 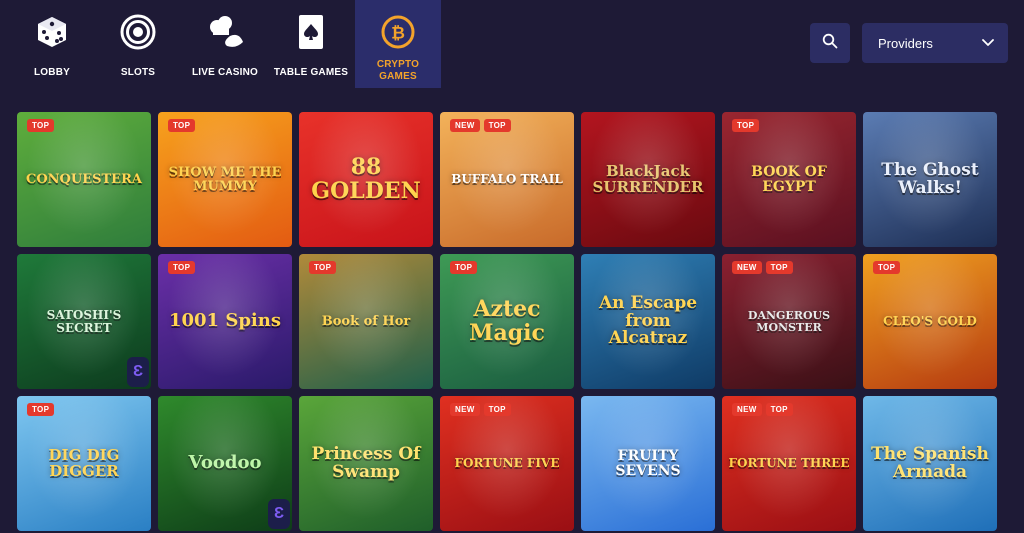 I want to click on nav-crypto-games: ₿ CRYPTO GAMES, so click(x=398, y=44).